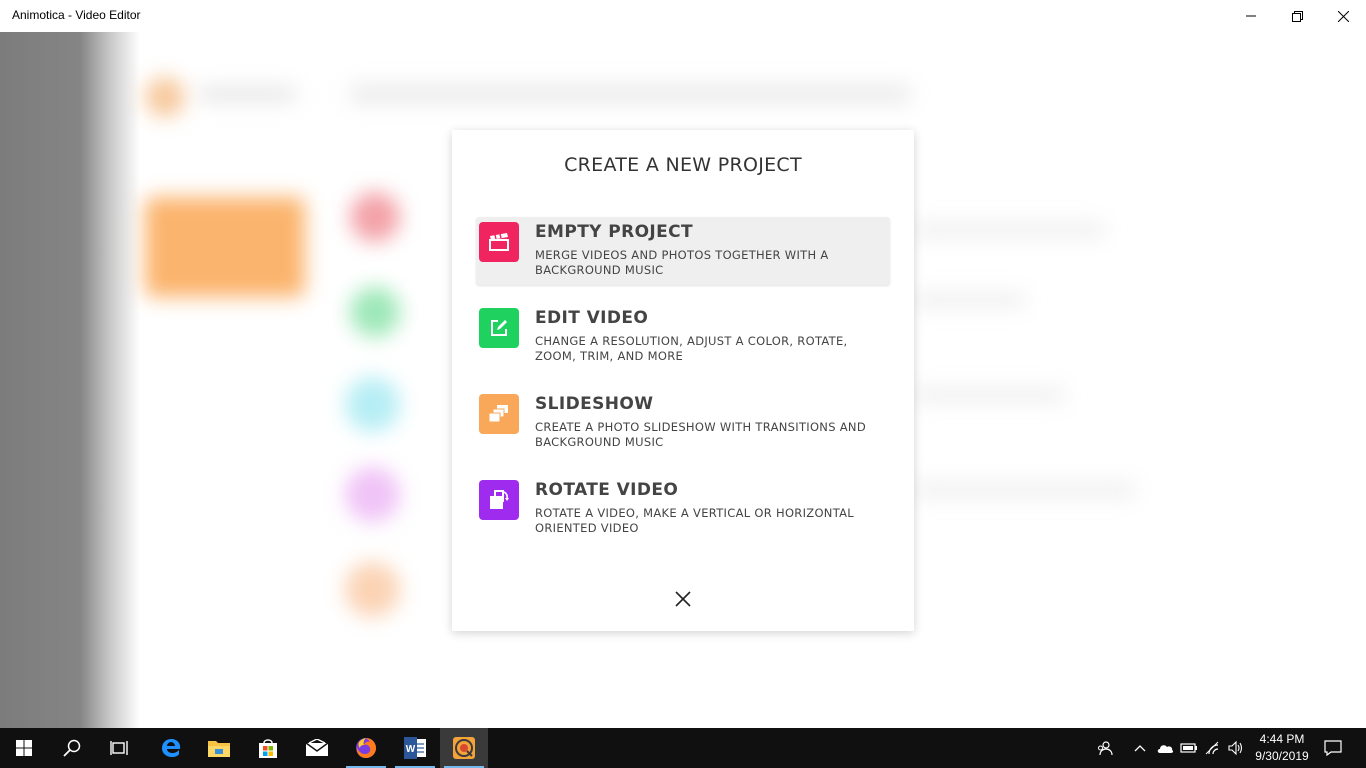 The width and height of the screenshot is (1366, 768). I want to click on edge-icon, so click(171, 748).